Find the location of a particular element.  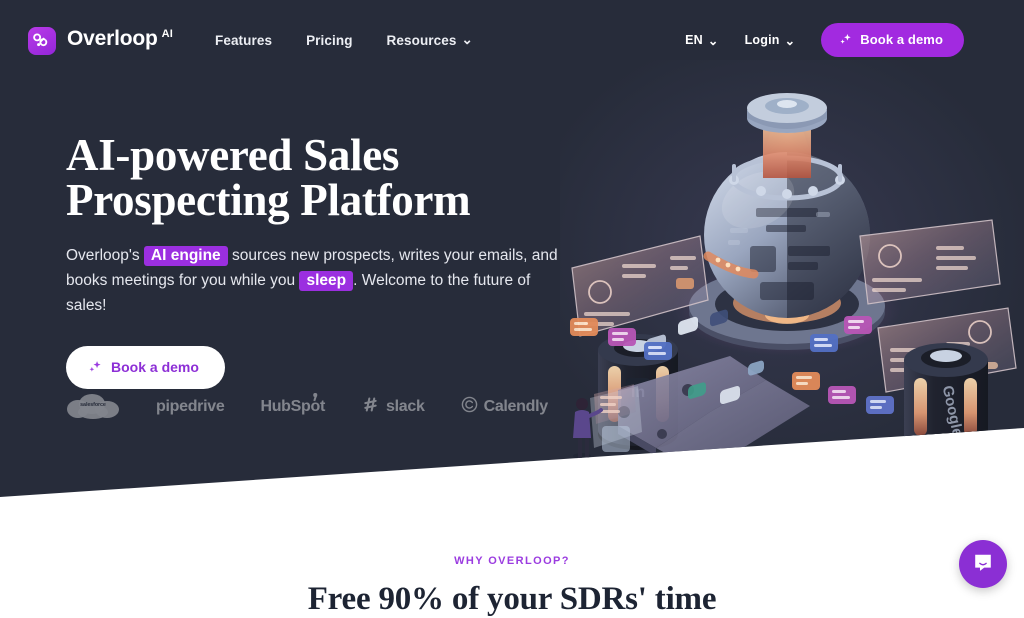

hubspot-wordmark: HubSpo t is located at coordinates (292, 404).